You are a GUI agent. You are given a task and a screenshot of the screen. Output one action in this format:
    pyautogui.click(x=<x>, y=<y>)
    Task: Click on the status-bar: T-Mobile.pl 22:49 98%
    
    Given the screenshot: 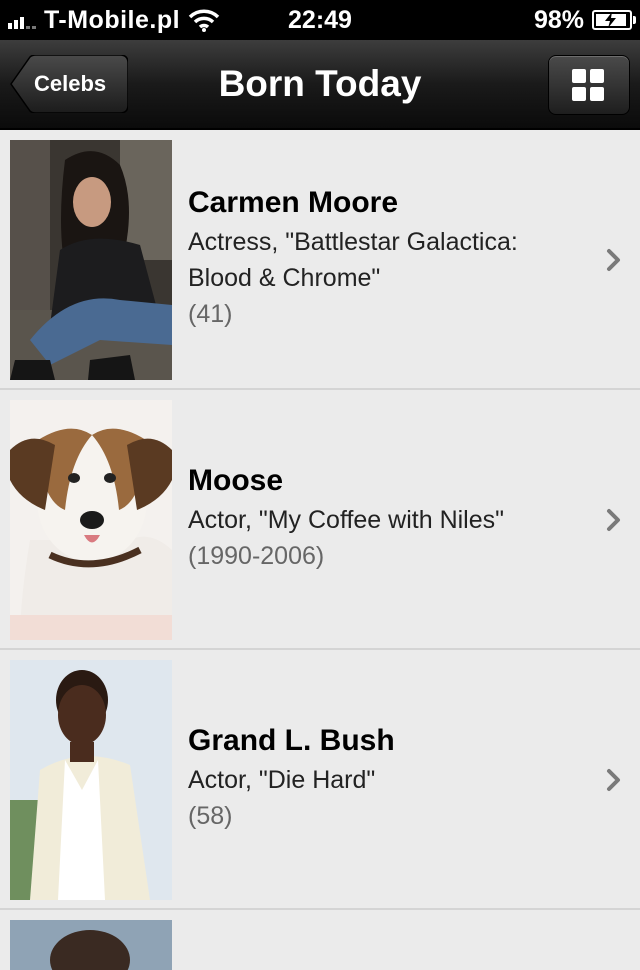 What is the action you would take?
    pyautogui.click(x=320, y=20)
    